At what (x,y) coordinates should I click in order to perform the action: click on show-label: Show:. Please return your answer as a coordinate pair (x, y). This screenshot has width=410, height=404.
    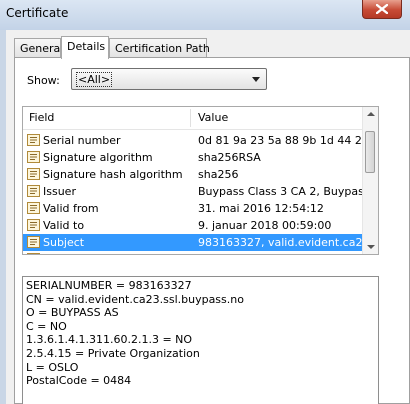
    Looking at the image, I should click on (43, 80).